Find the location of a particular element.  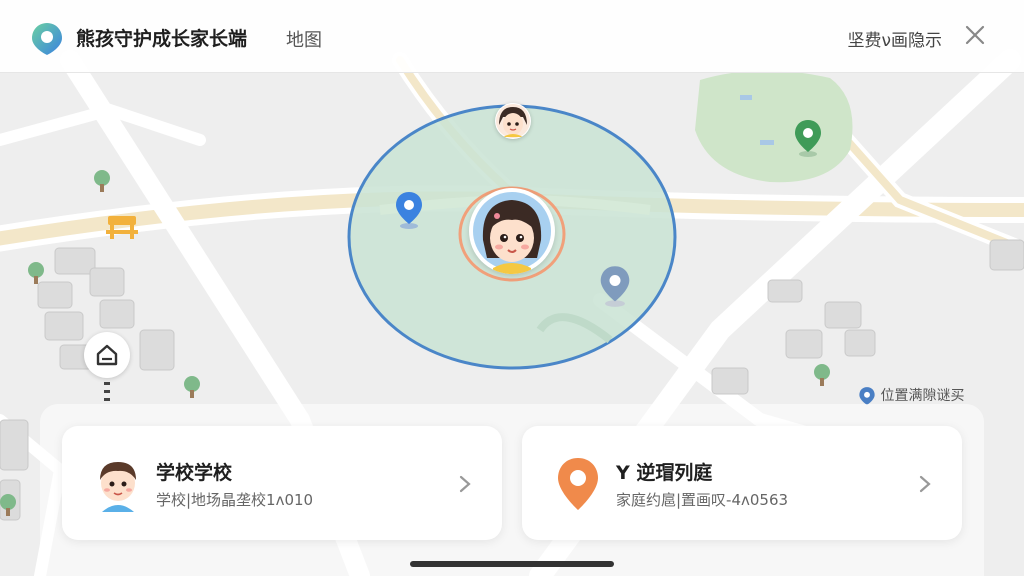

page-subtitle: 地图 is located at coordinates (304, 40).